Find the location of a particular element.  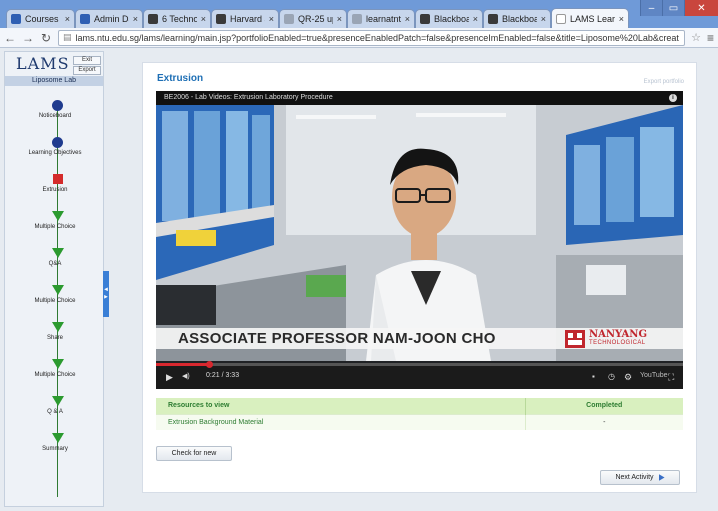

sidebar-collapse-toggle: ◄ ► is located at coordinates (106, 294).